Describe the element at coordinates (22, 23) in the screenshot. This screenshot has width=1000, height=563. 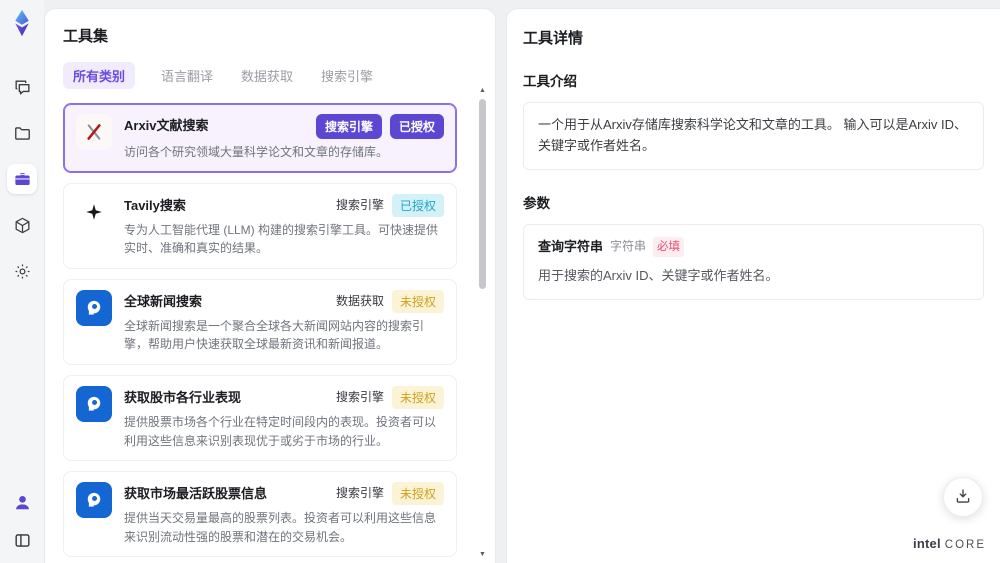
I see `app-logo-icon` at that location.